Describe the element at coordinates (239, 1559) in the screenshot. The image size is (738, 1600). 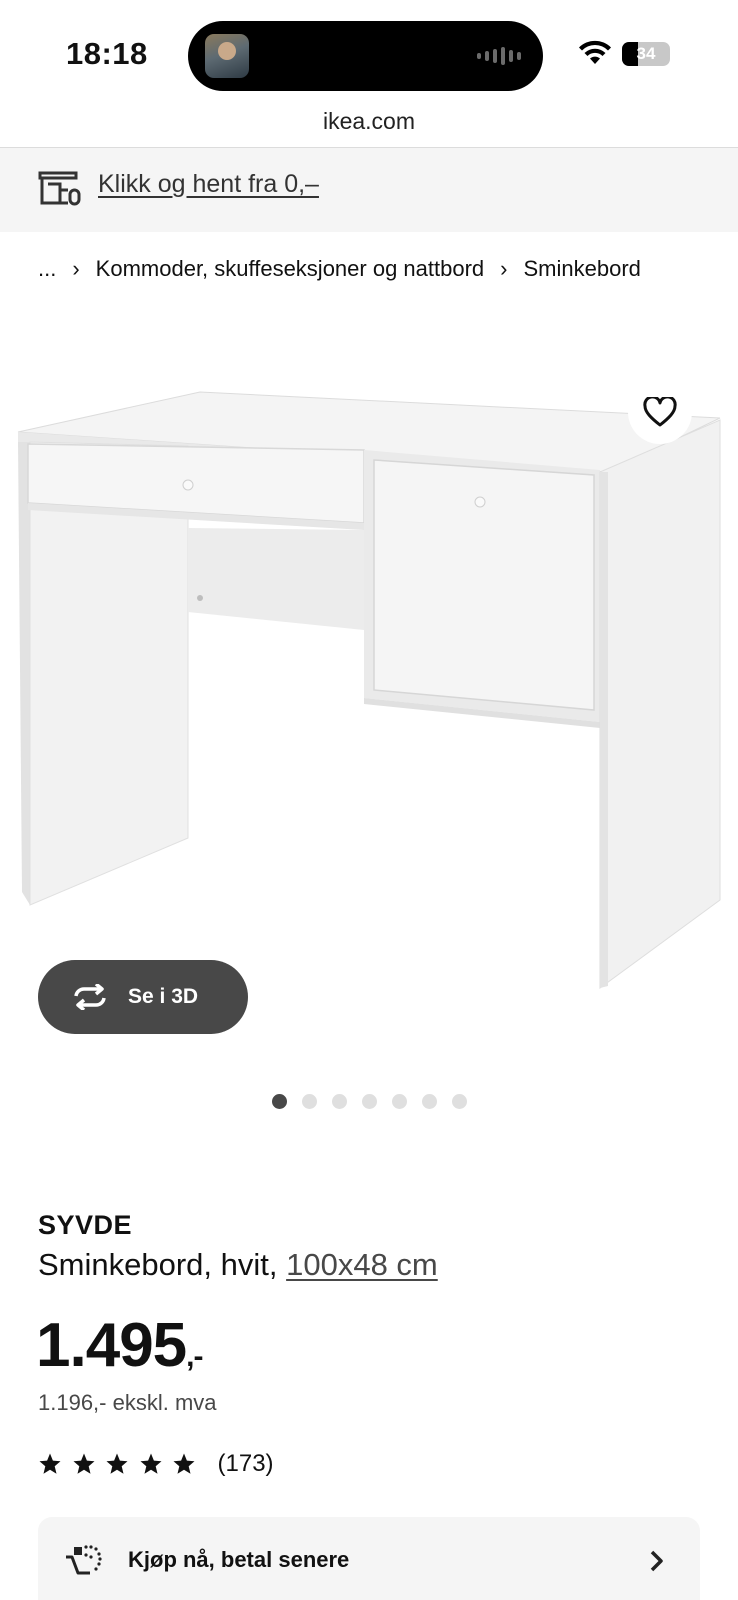
I see `buy-now-pay-later-label: Kjøp nå, betal senere` at that location.